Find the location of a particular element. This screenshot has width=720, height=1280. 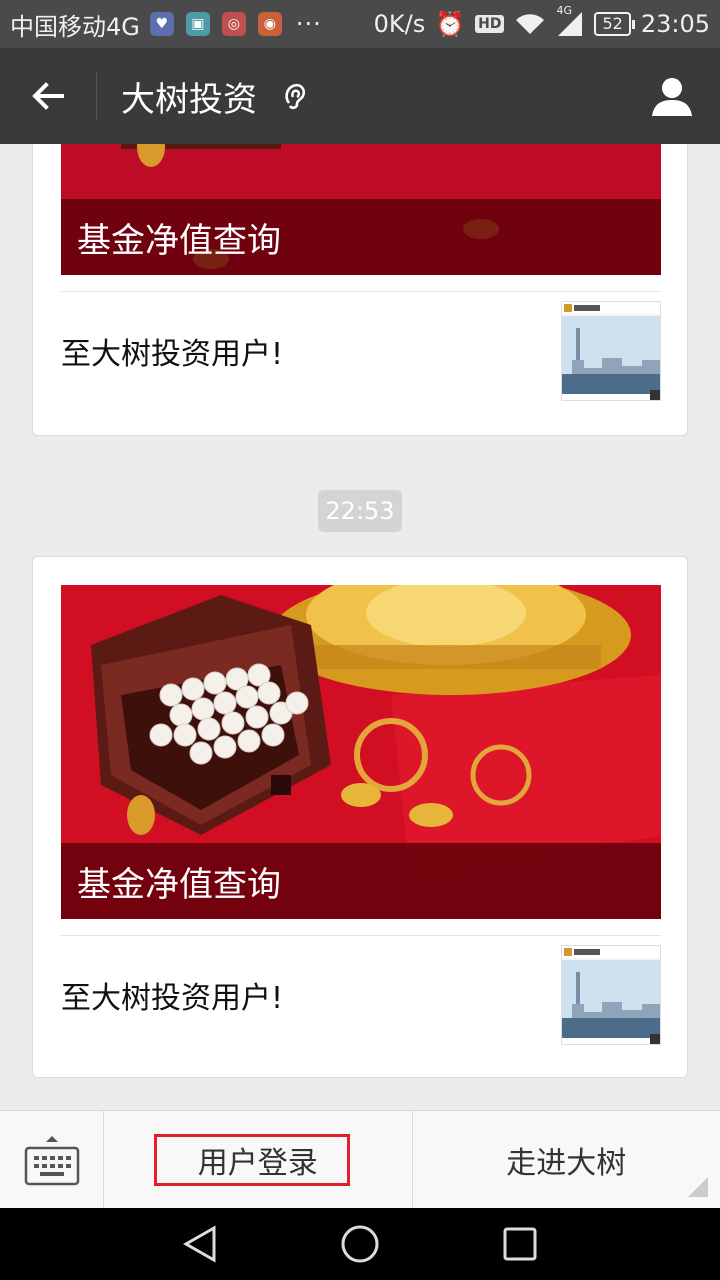

triangle-back-icon is located at coordinates (199, 1244).